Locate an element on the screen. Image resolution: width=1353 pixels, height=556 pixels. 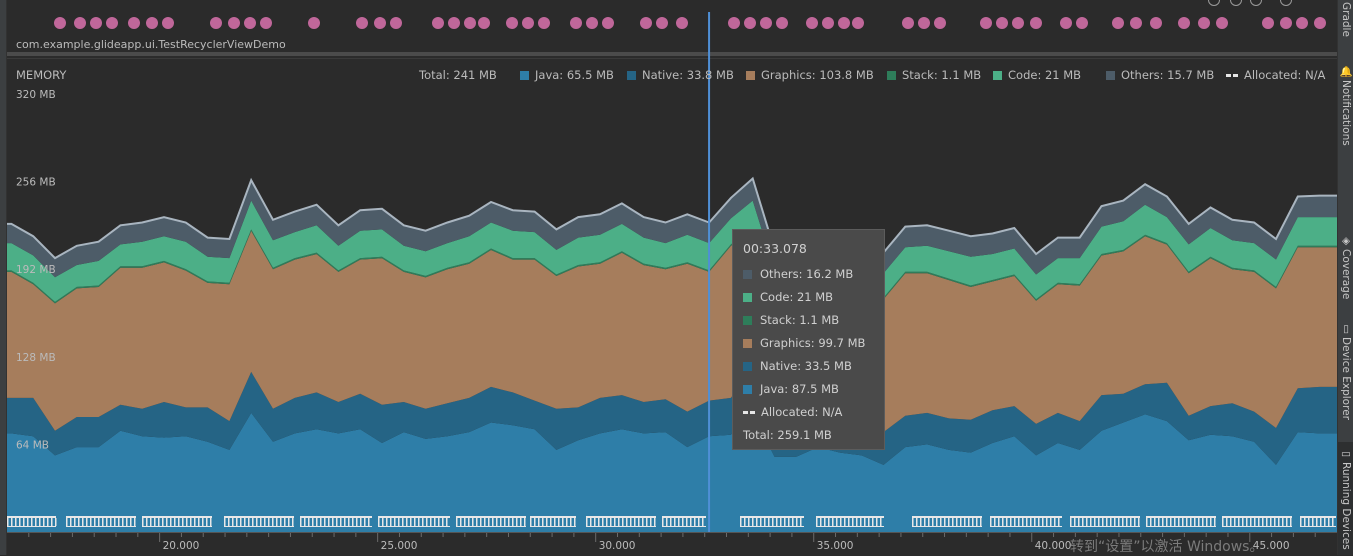
tab-gradle: Gradle is located at coordinates (1345, 20).